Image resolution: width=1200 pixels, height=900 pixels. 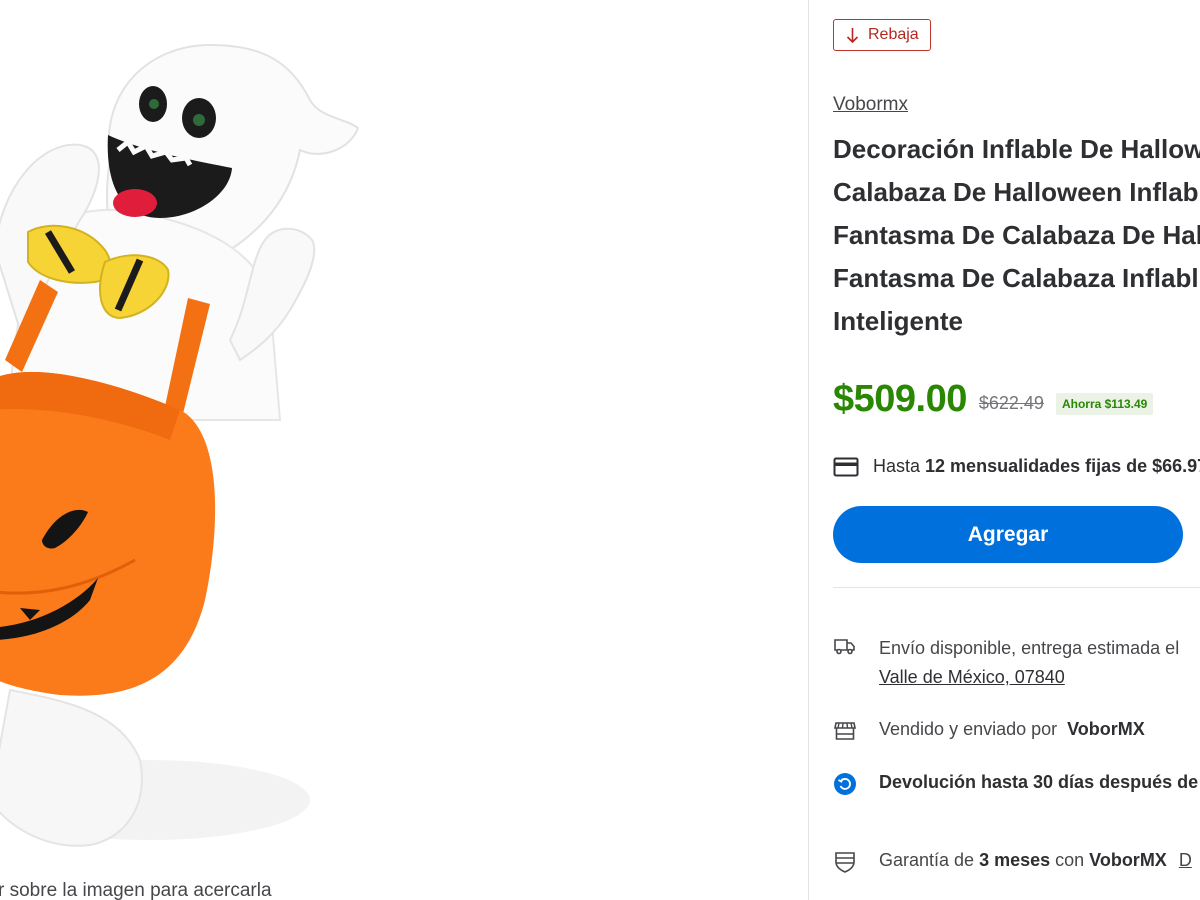 I want to click on rebaja-badge: Rebaja, so click(x=882, y=35).